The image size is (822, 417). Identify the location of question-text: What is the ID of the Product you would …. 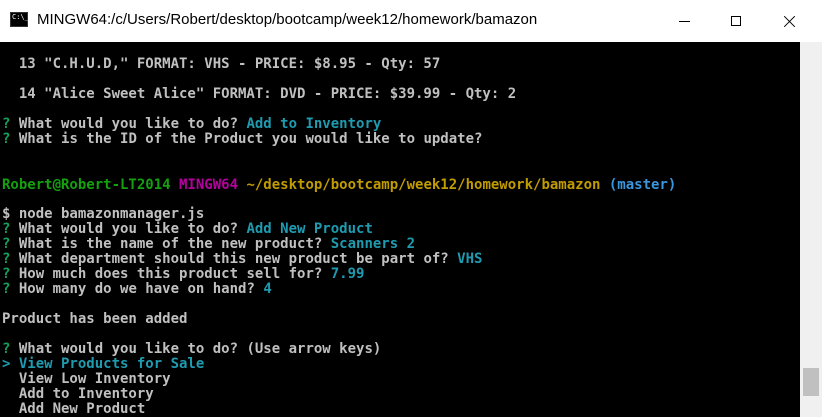
(246, 139).